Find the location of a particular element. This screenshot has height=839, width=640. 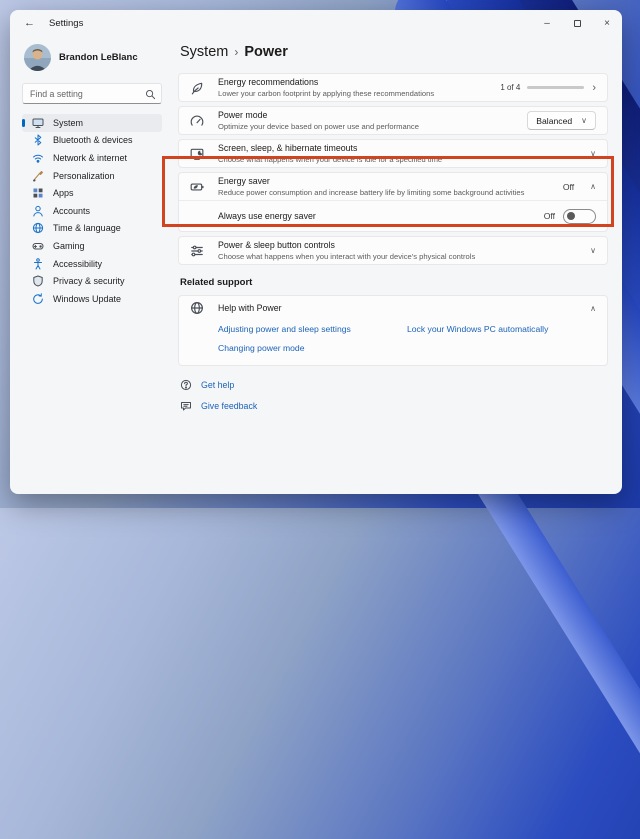

sidebar-item-accounts: Accounts is located at coordinates (92, 211).